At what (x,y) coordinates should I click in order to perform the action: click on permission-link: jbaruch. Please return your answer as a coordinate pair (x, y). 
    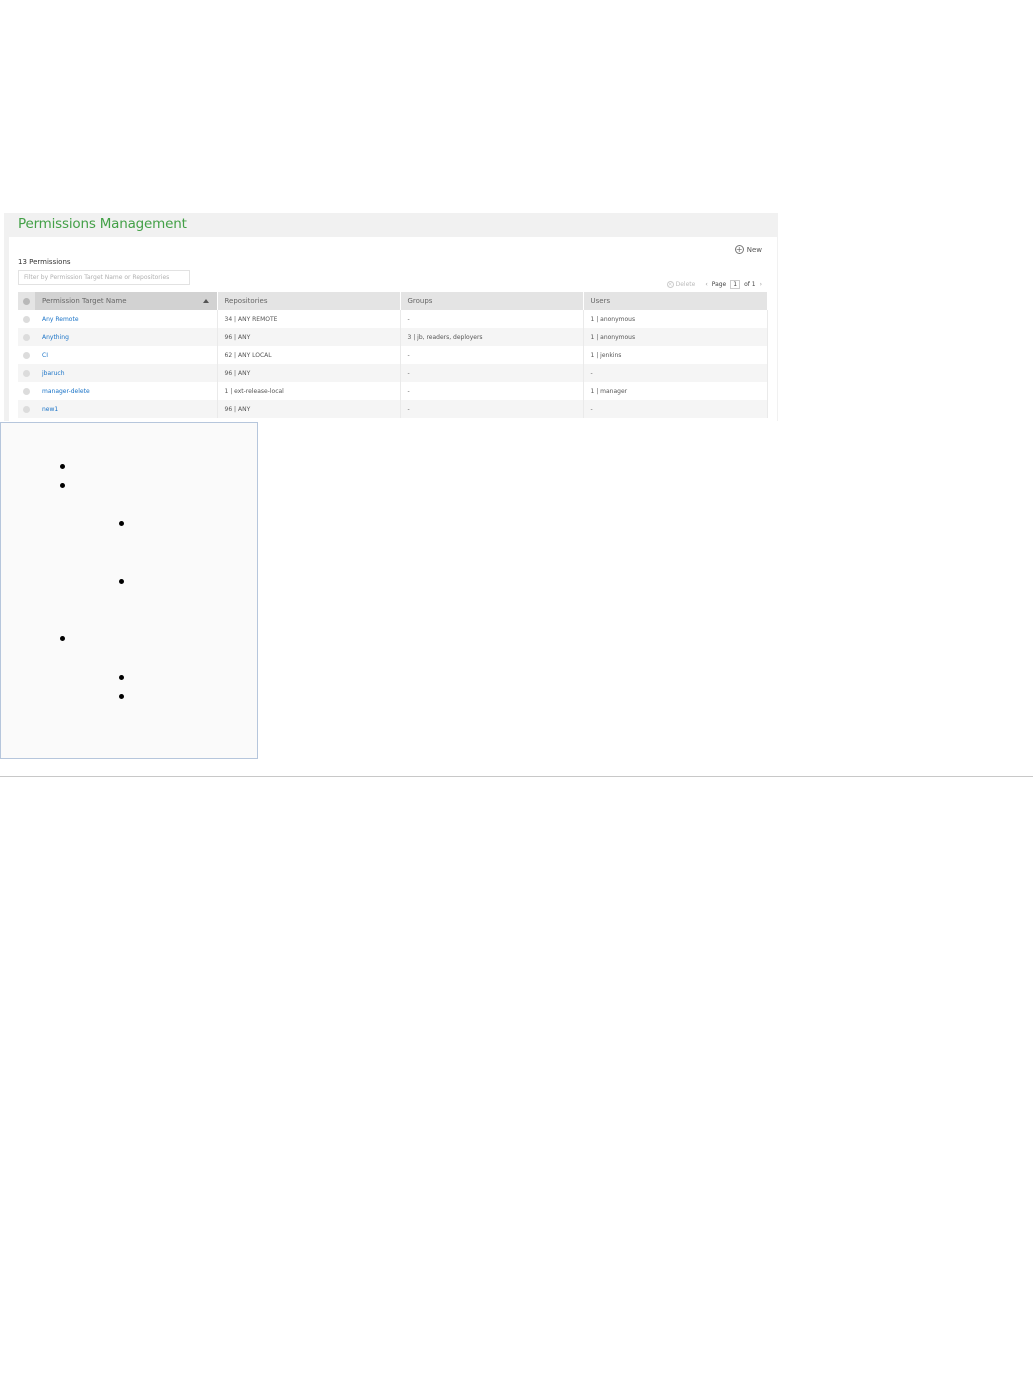
    Looking at the image, I should click on (53, 373).